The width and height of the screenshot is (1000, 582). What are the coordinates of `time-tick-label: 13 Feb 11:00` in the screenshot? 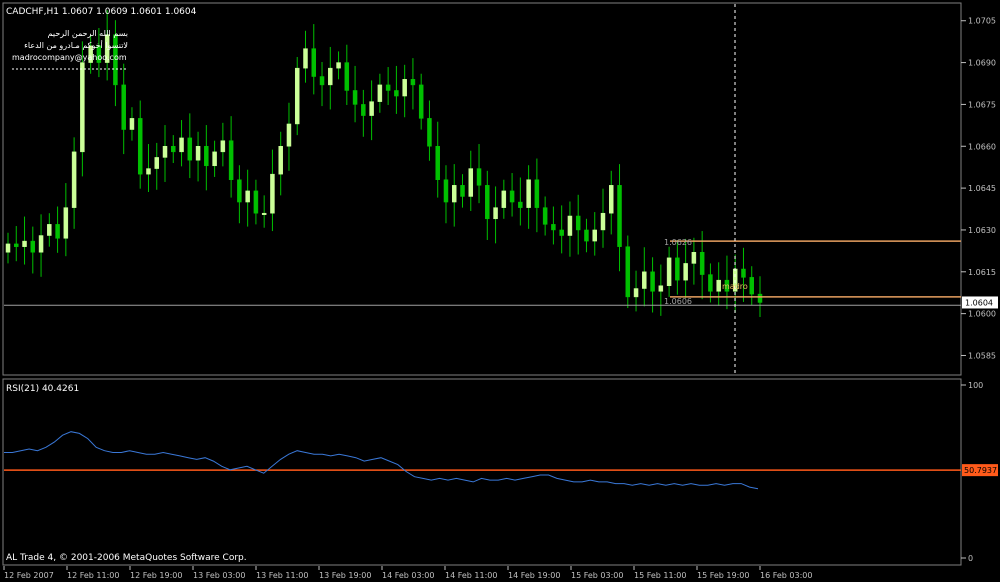 It's located at (282, 575).